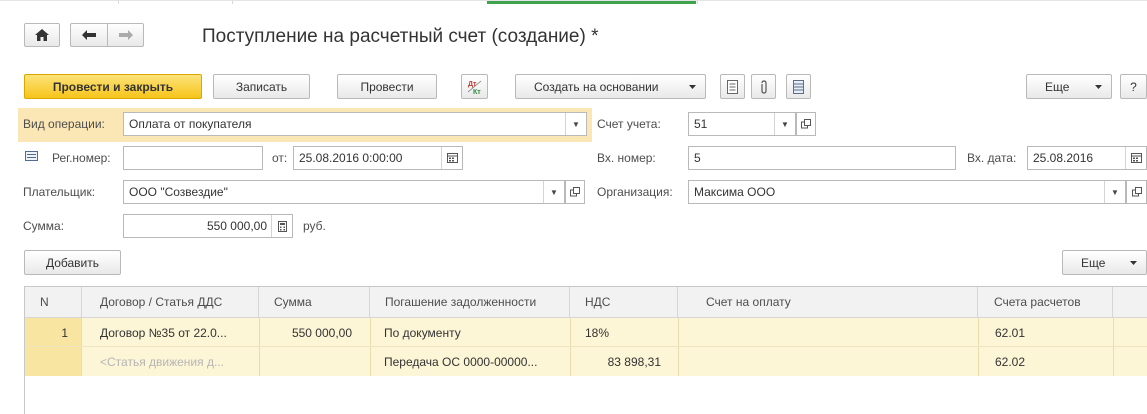  What do you see at coordinates (475, 333) in the screenshot?
I see `repayment-cell: По документу` at bounding box center [475, 333].